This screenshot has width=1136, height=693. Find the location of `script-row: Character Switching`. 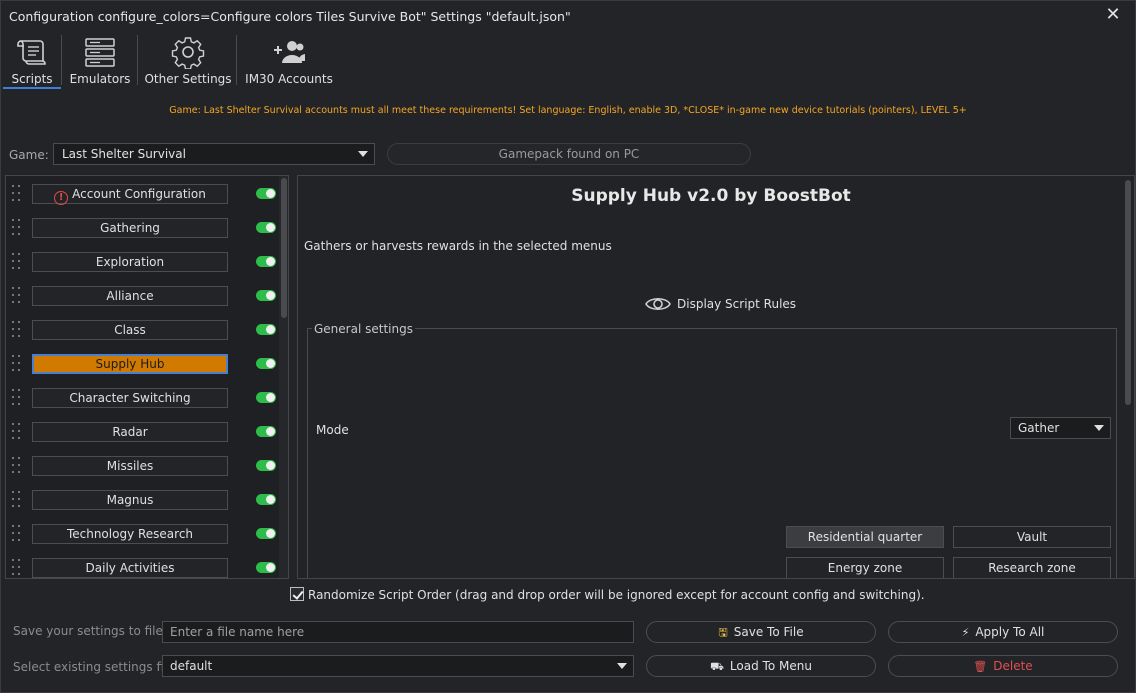

script-row: Character Switching is located at coordinates (142, 397).